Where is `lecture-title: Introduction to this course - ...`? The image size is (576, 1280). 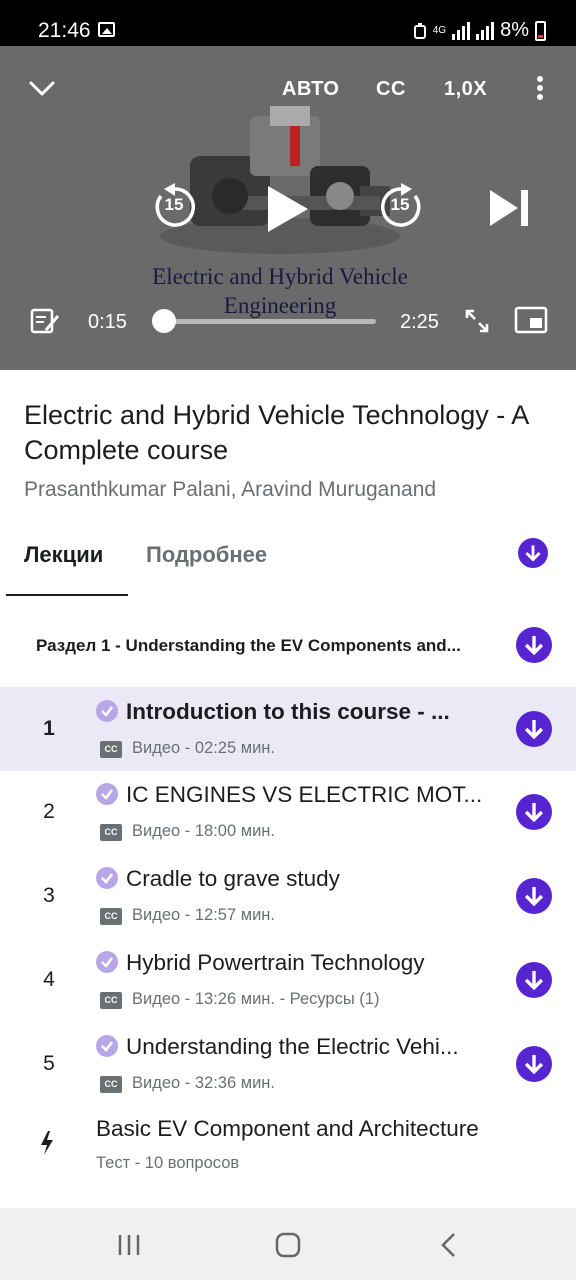 lecture-title: Introduction to this course - ... is located at coordinates (288, 711).